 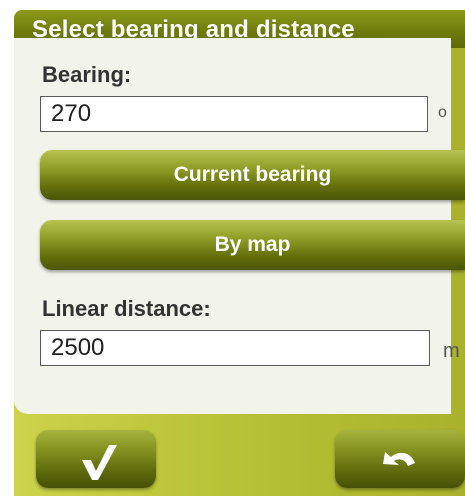 I want to click on checkmark-icon, so click(x=99, y=462).